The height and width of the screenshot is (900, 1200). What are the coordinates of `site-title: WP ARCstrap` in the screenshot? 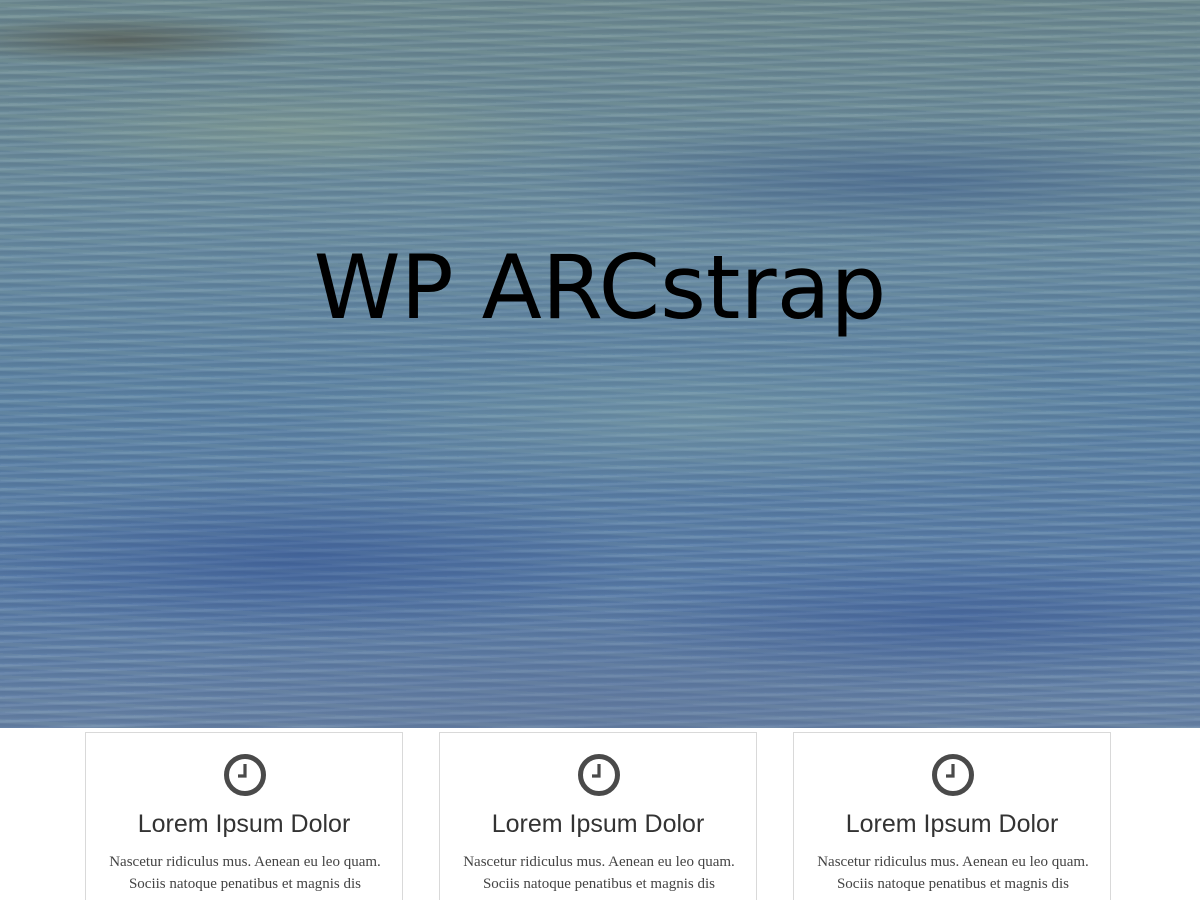 It's located at (600, 288).